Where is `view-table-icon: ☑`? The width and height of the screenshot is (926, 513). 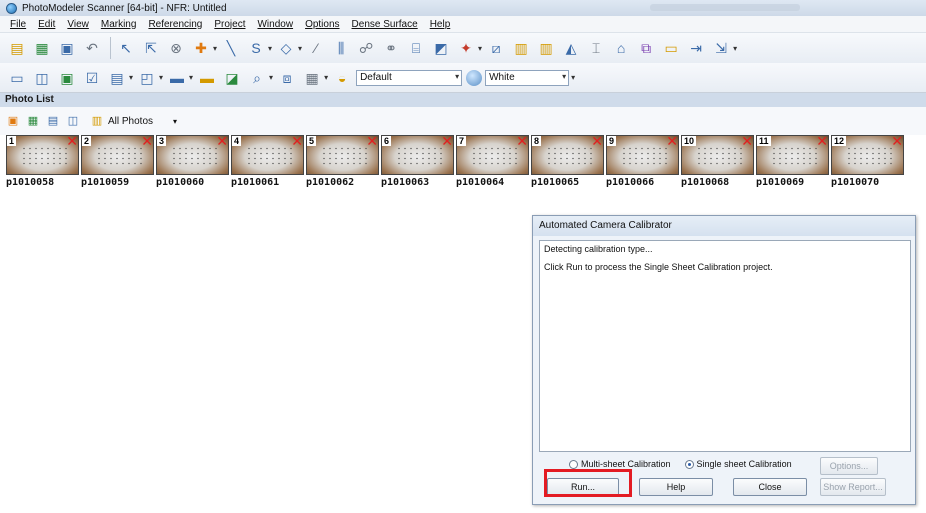 view-table-icon: ☑ is located at coordinates (92, 78).